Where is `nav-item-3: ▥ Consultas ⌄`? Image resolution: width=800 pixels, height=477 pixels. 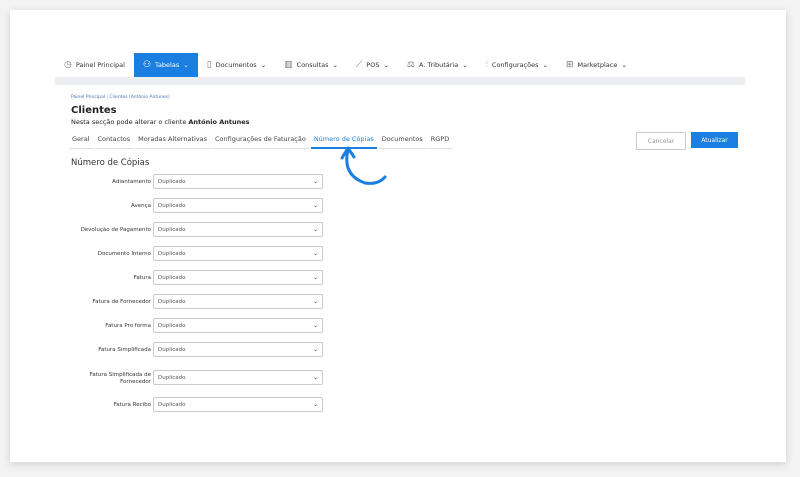
nav-item-3: ▥ Consultas ⌄ is located at coordinates (311, 65).